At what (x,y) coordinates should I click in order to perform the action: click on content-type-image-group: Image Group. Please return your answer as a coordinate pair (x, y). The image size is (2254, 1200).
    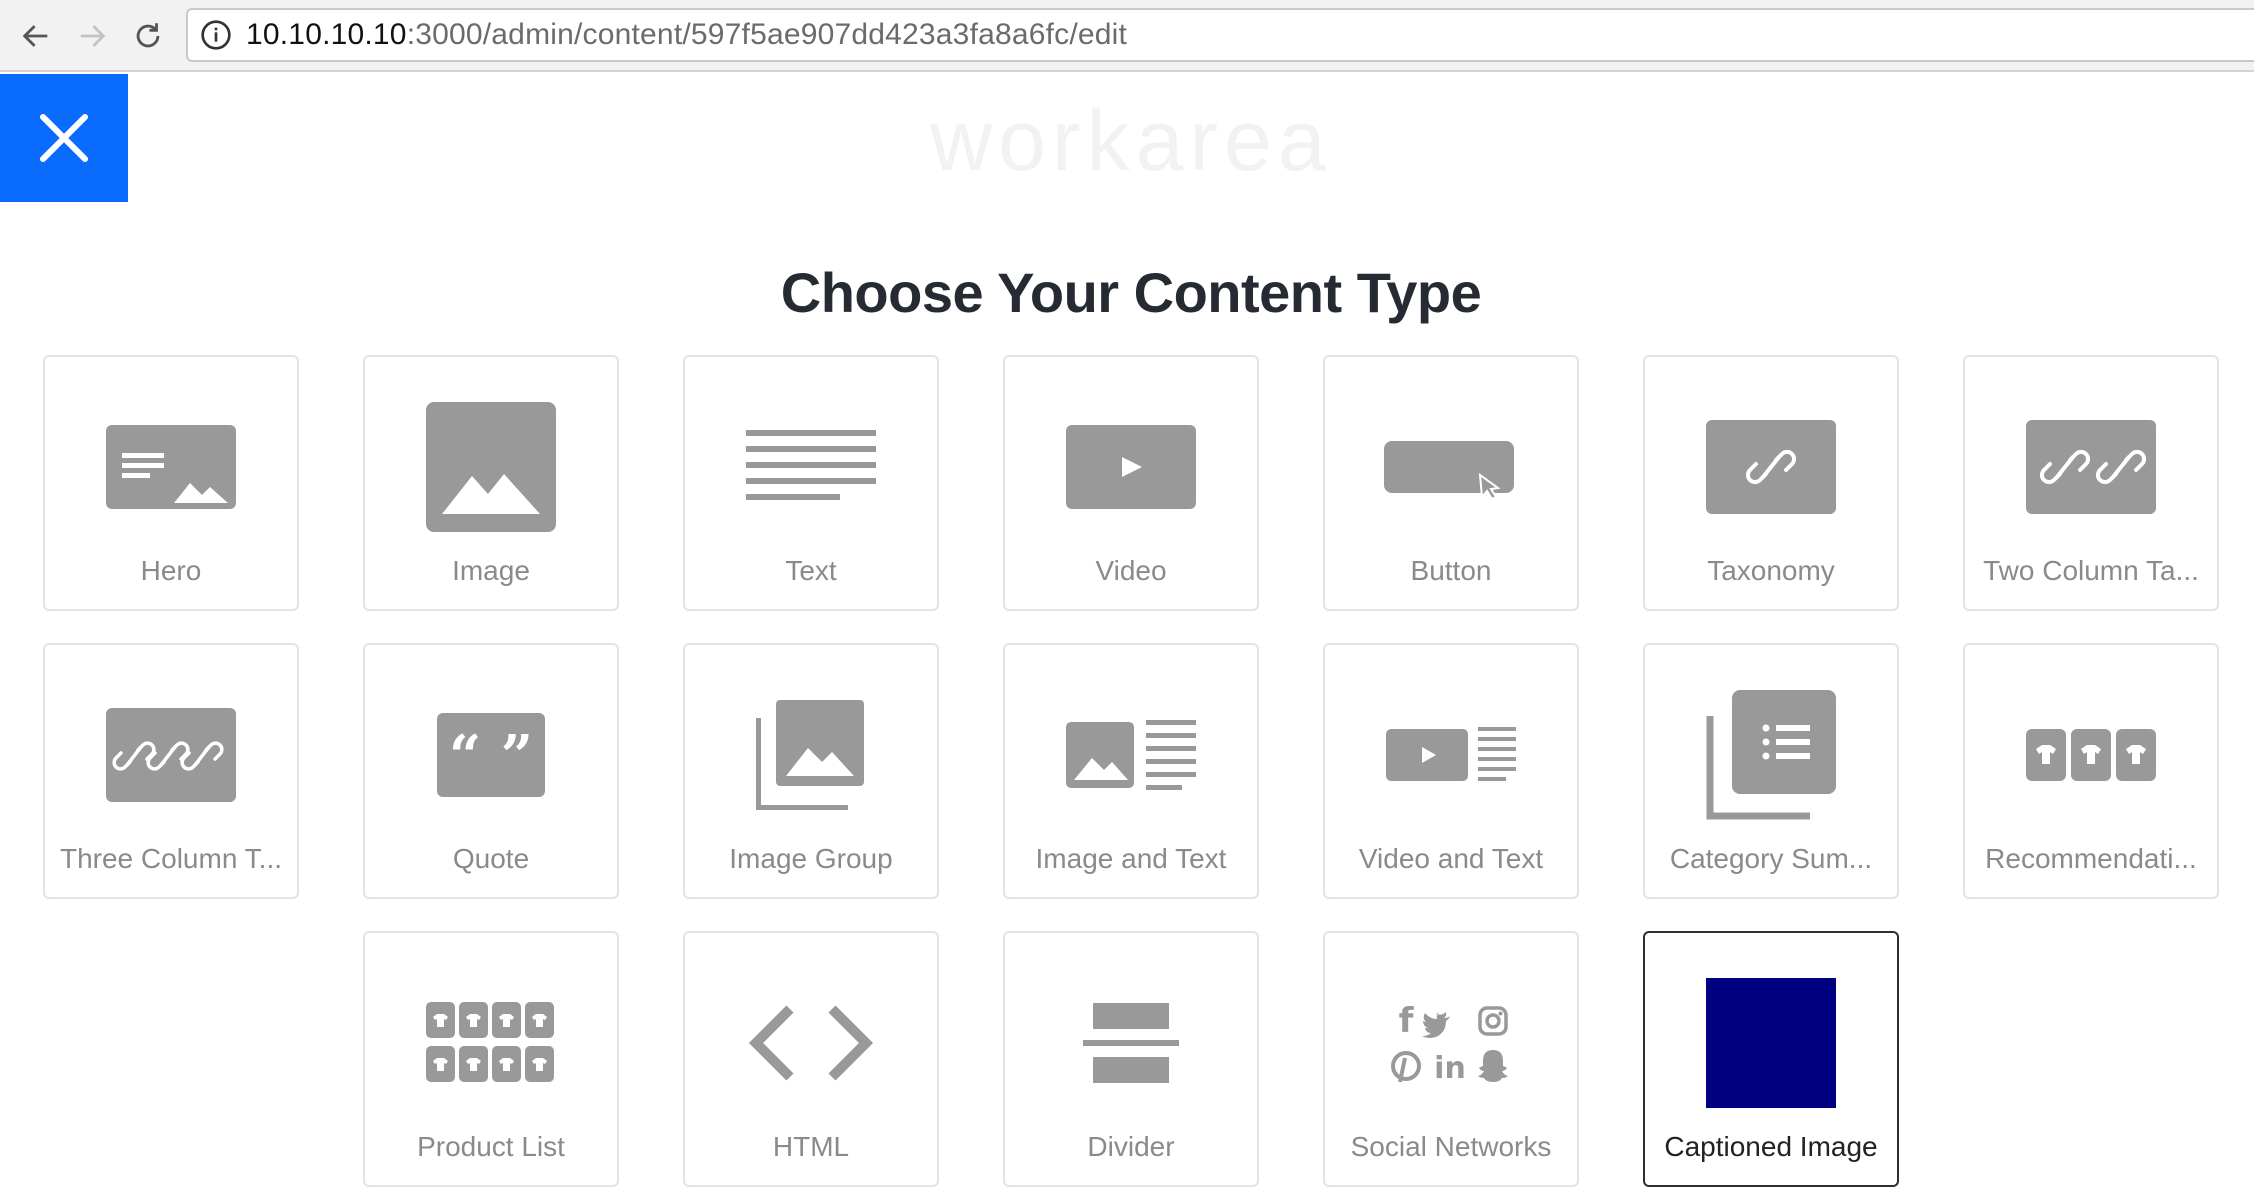
    Looking at the image, I should click on (811, 771).